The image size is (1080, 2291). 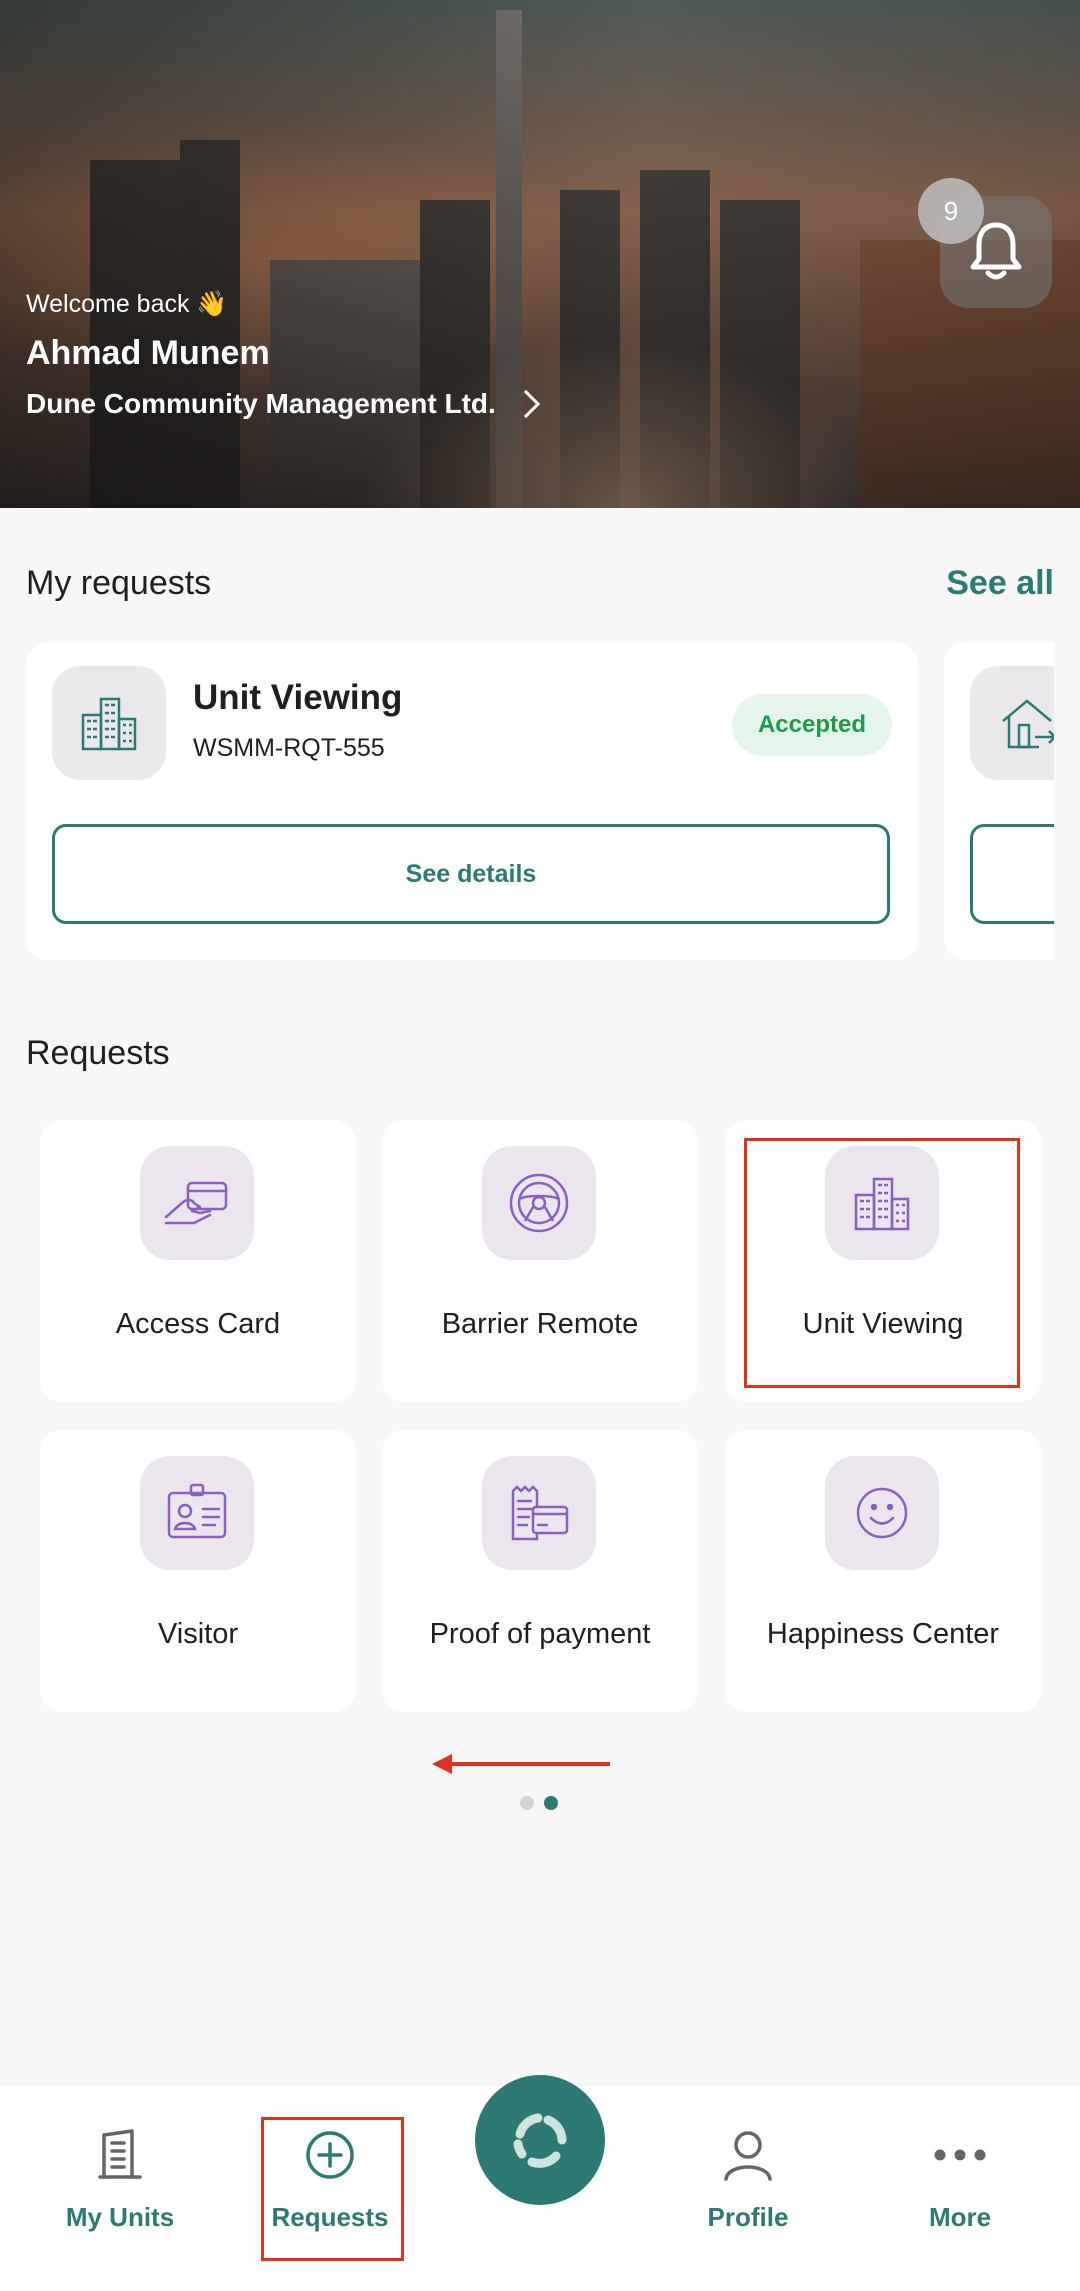 I want to click on app-logo-icon, so click(x=540, y=2140).